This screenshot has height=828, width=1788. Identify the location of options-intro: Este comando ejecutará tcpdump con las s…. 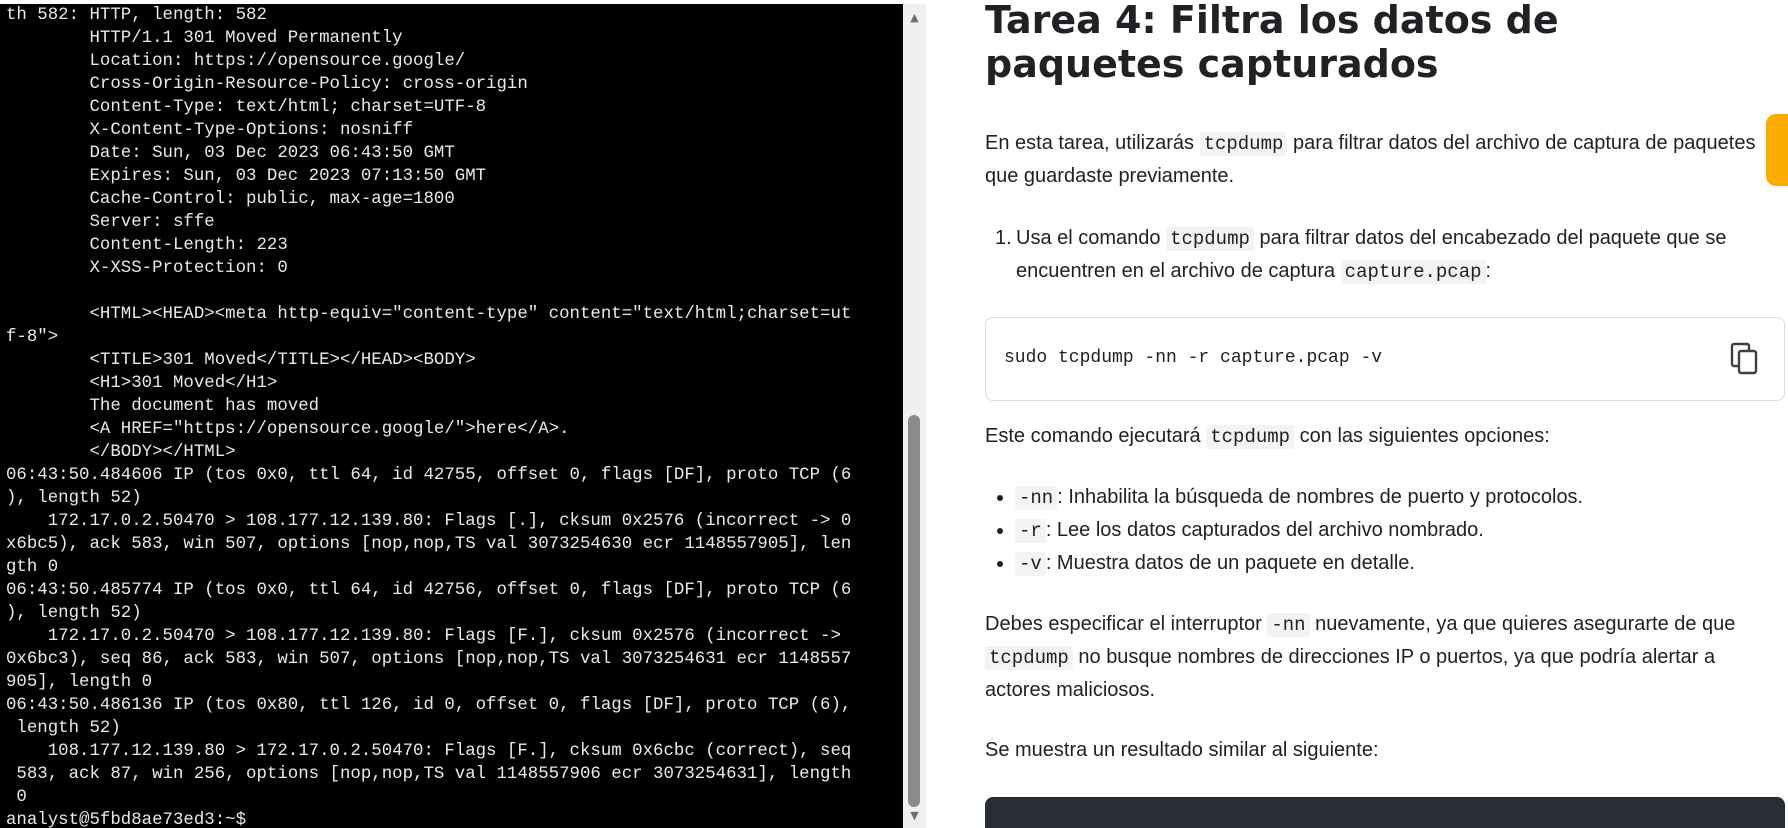
(1267, 437).